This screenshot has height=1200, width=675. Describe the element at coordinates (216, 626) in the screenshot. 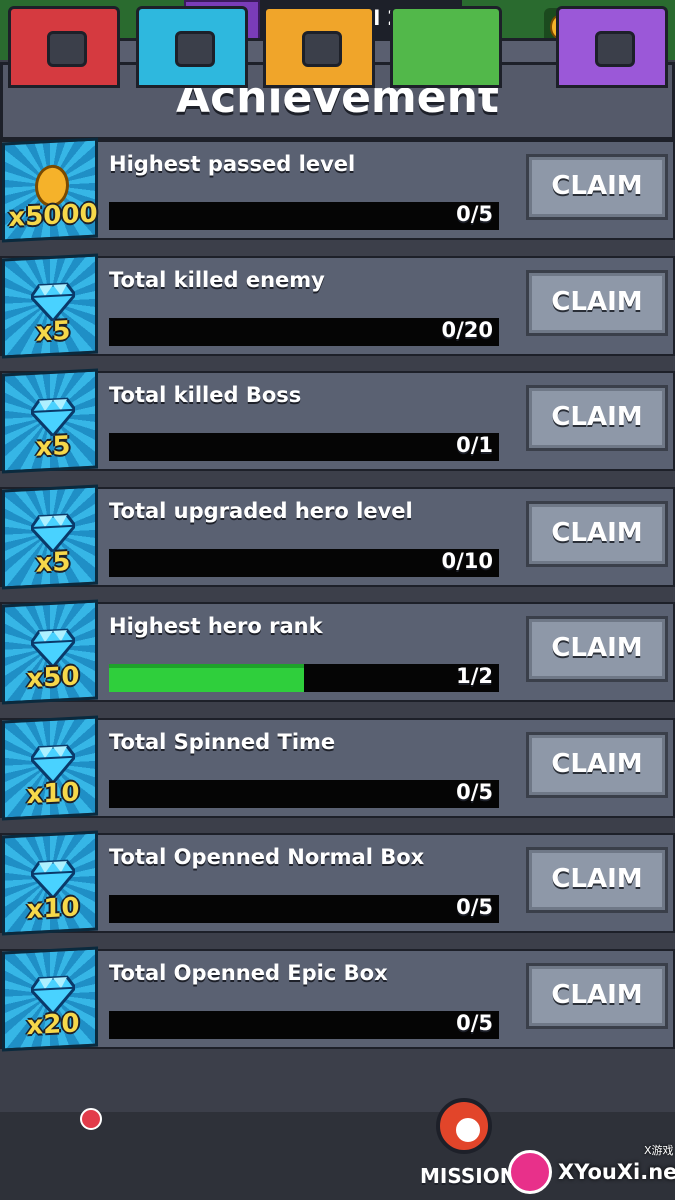

I see `achievement-name: Highest hero rank` at that location.